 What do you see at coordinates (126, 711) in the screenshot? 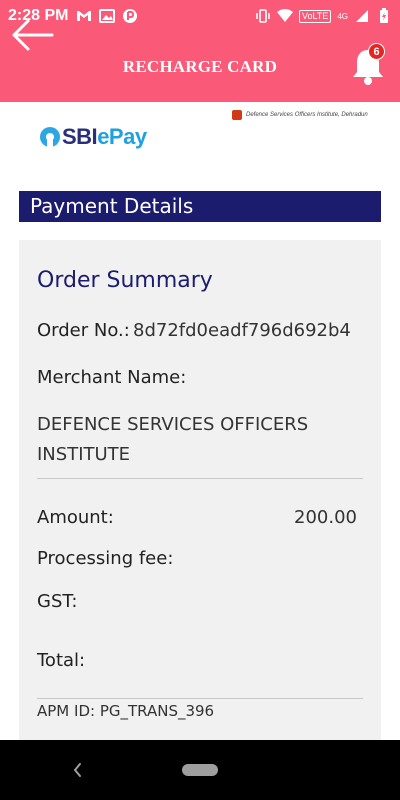
I see `apm-id: APM ID: PG_TRANS_396` at bounding box center [126, 711].